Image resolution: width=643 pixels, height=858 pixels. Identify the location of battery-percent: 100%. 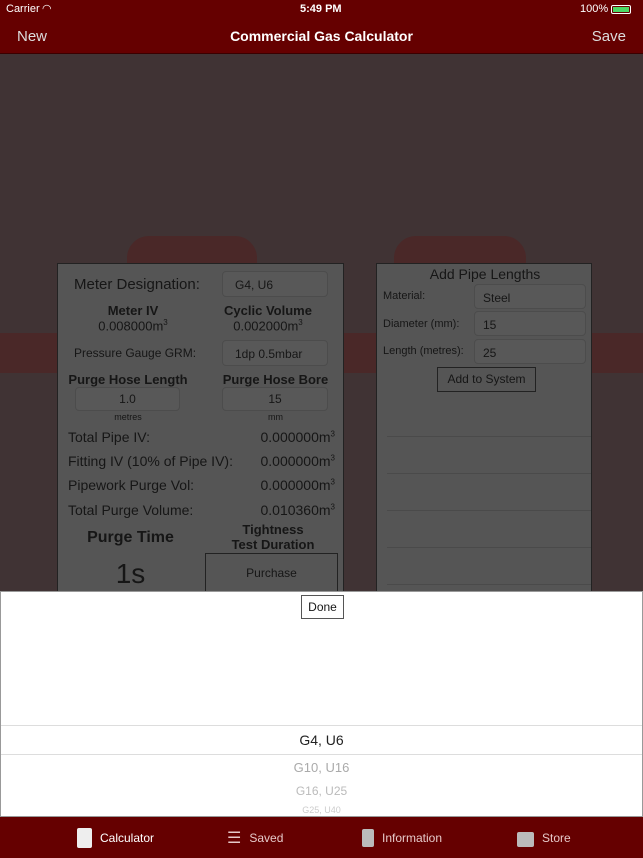
(594, 9).